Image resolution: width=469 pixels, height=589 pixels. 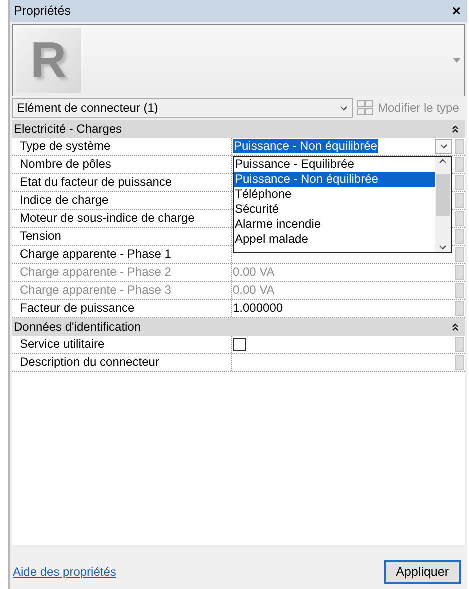 What do you see at coordinates (238, 129) in the screenshot?
I see `group-header: Electricité - Charges` at bounding box center [238, 129].